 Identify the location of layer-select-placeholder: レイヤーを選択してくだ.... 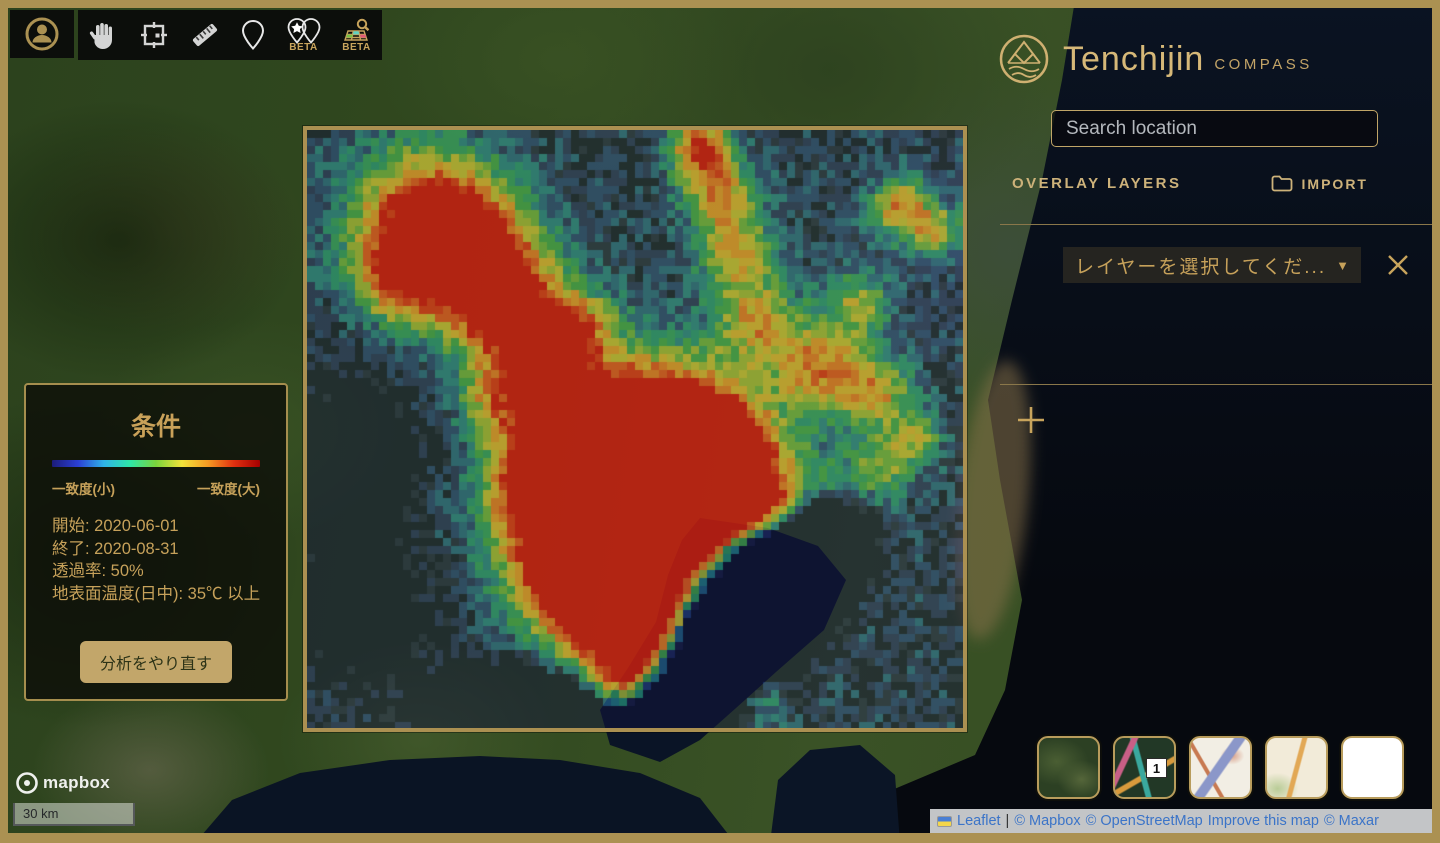
(1200, 267).